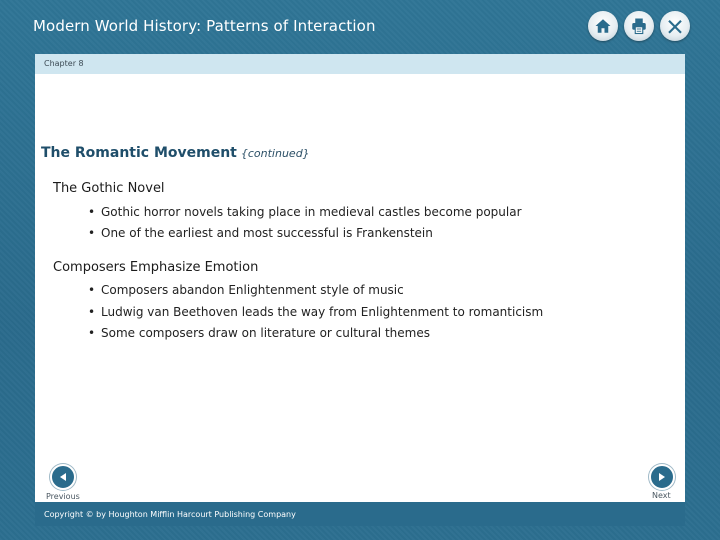 This screenshot has width=720, height=540. I want to click on slide-title: The Romantic Movement {continued}, so click(175, 153).